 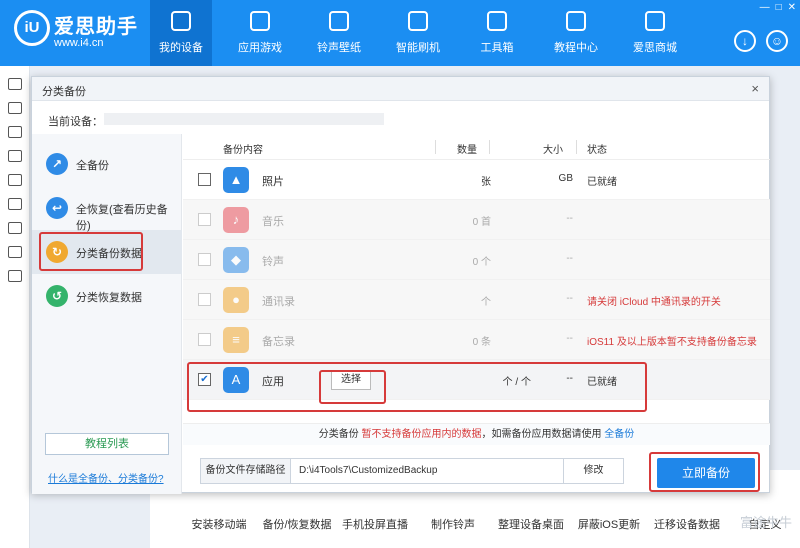 What do you see at coordinates (273, 262) in the screenshot?
I see `row-name: 铃声` at bounding box center [273, 262].